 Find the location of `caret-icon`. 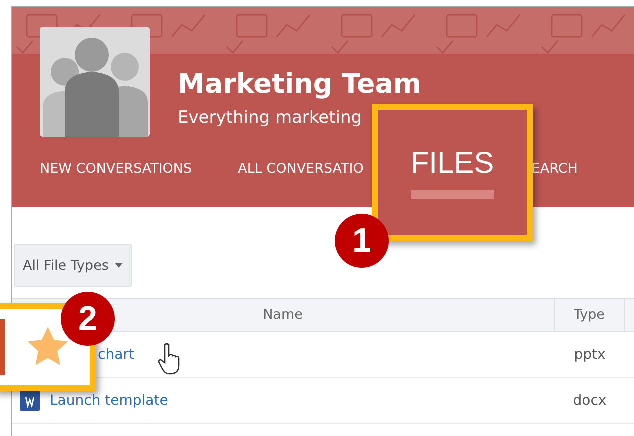

caret-icon is located at coordinates (118, 265).